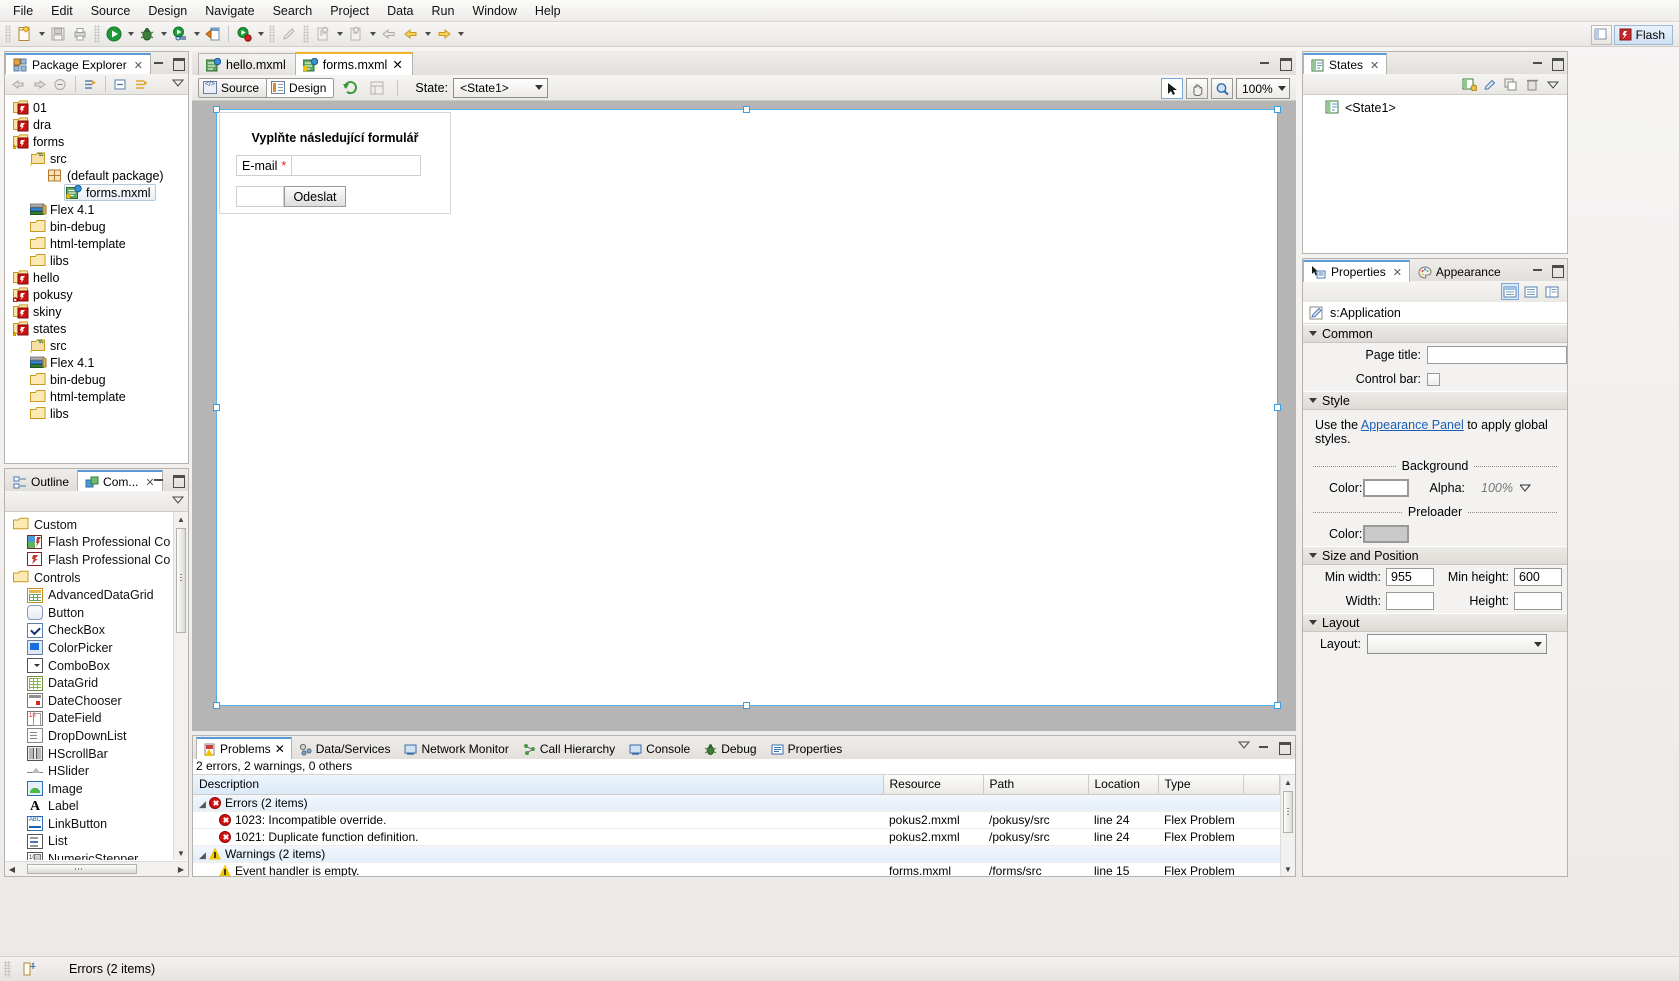 This screenshot has height=981, width=1679. I want to click on problems-group-row: ◢ Errors (2 items), so click(736, 803).